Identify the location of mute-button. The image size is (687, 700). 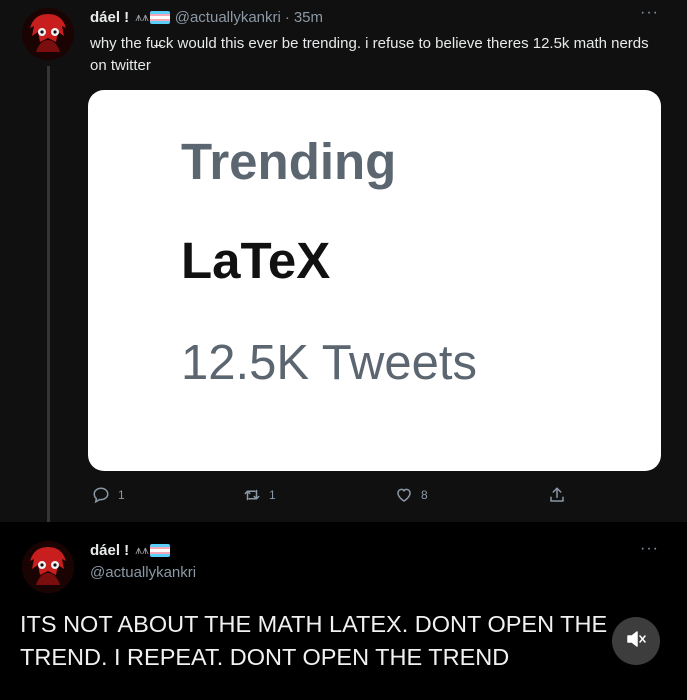
(636, 641).